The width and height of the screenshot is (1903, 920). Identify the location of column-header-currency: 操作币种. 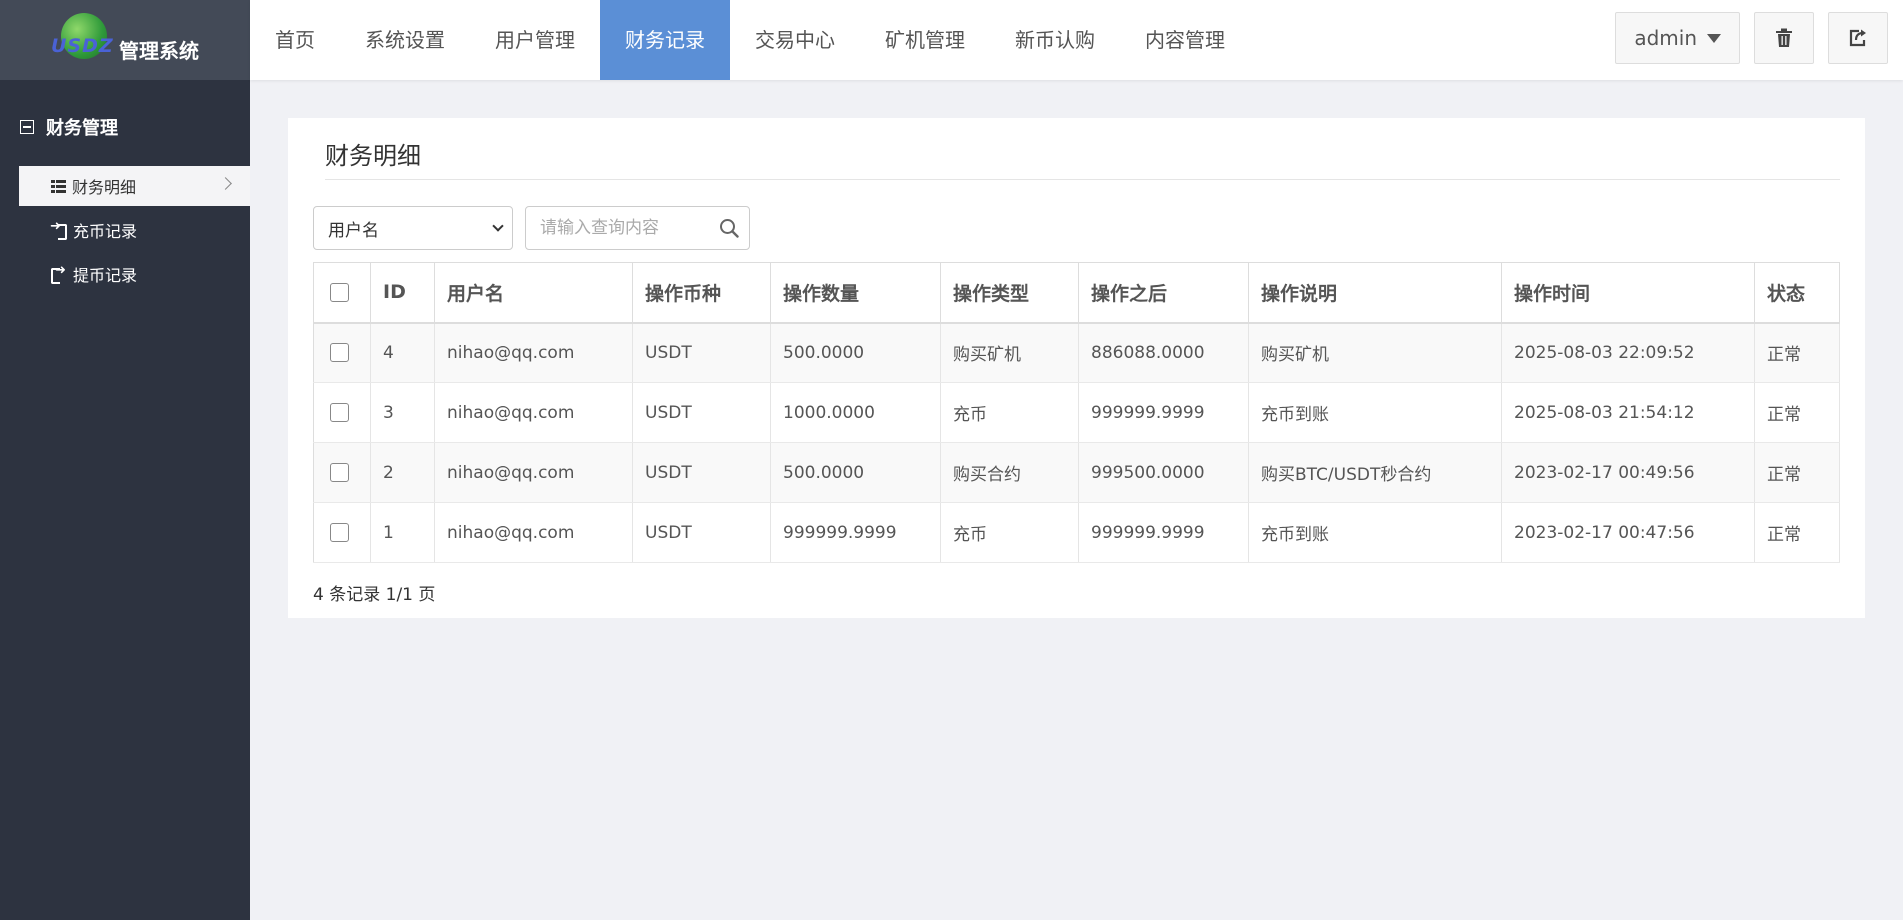
(701, 293).